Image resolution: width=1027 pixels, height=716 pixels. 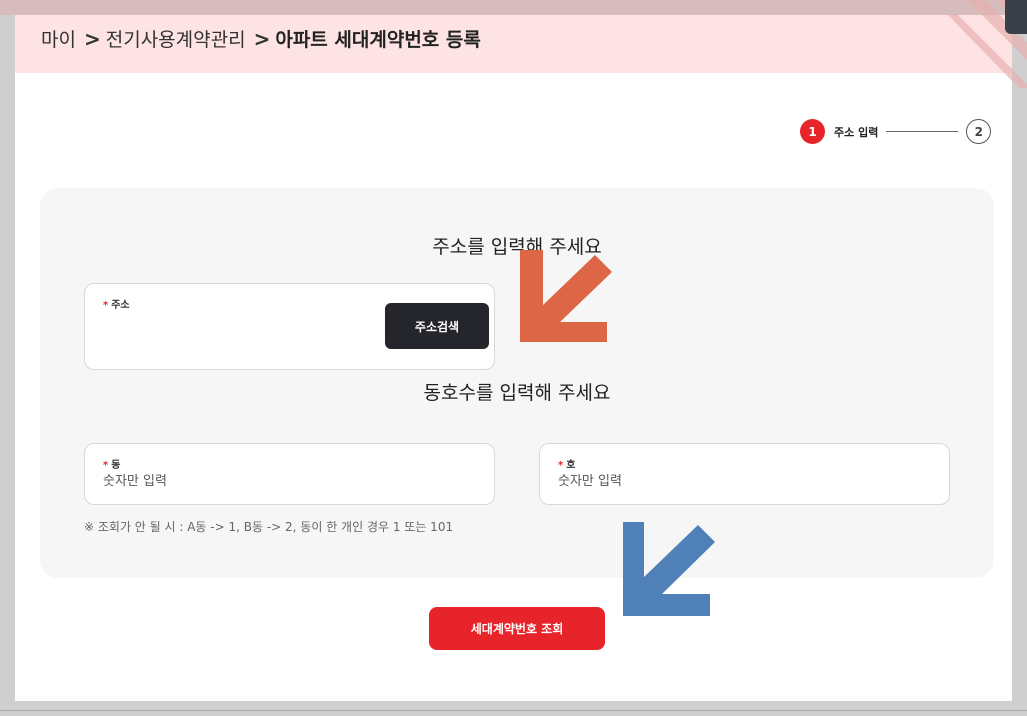 What do you see at coordinates (1016, 17) in the screenshot?
I see `scrollbar-thumb` at bounding box center [1016, 17].